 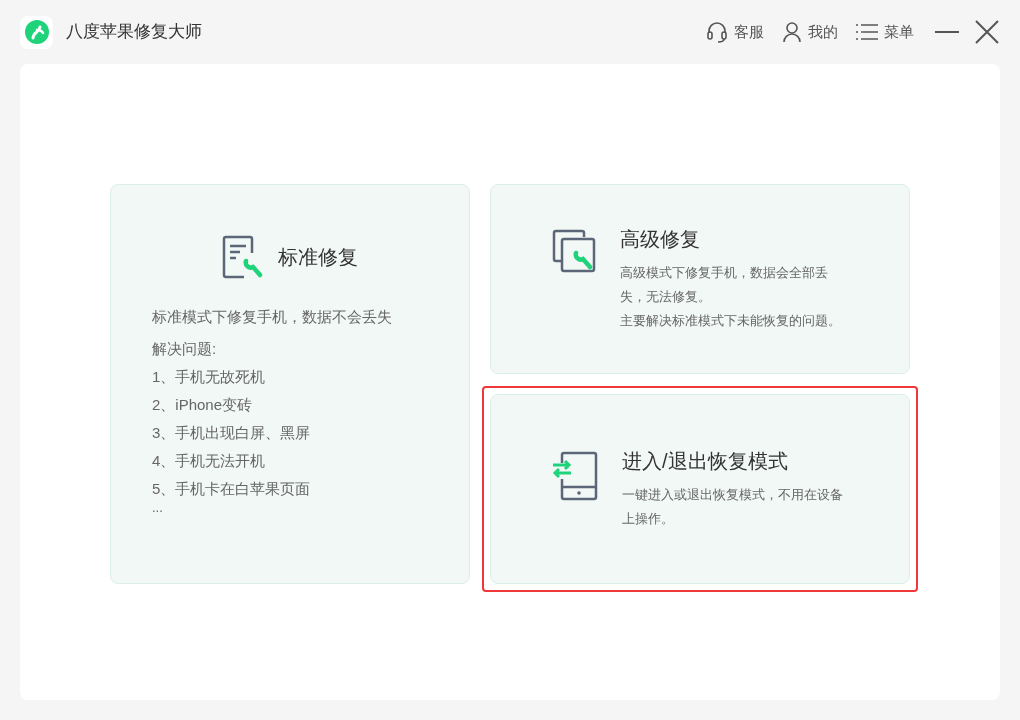 What do you see at coordinates (705, 461) in the screenshot?
I see `card-title: 进入/退出恢复模式` at bounding box center [705, 461].